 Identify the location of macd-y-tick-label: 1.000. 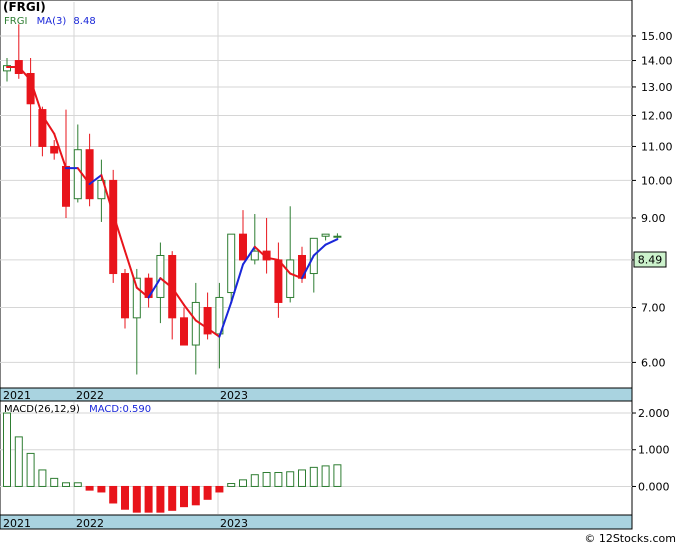
(654, 450).